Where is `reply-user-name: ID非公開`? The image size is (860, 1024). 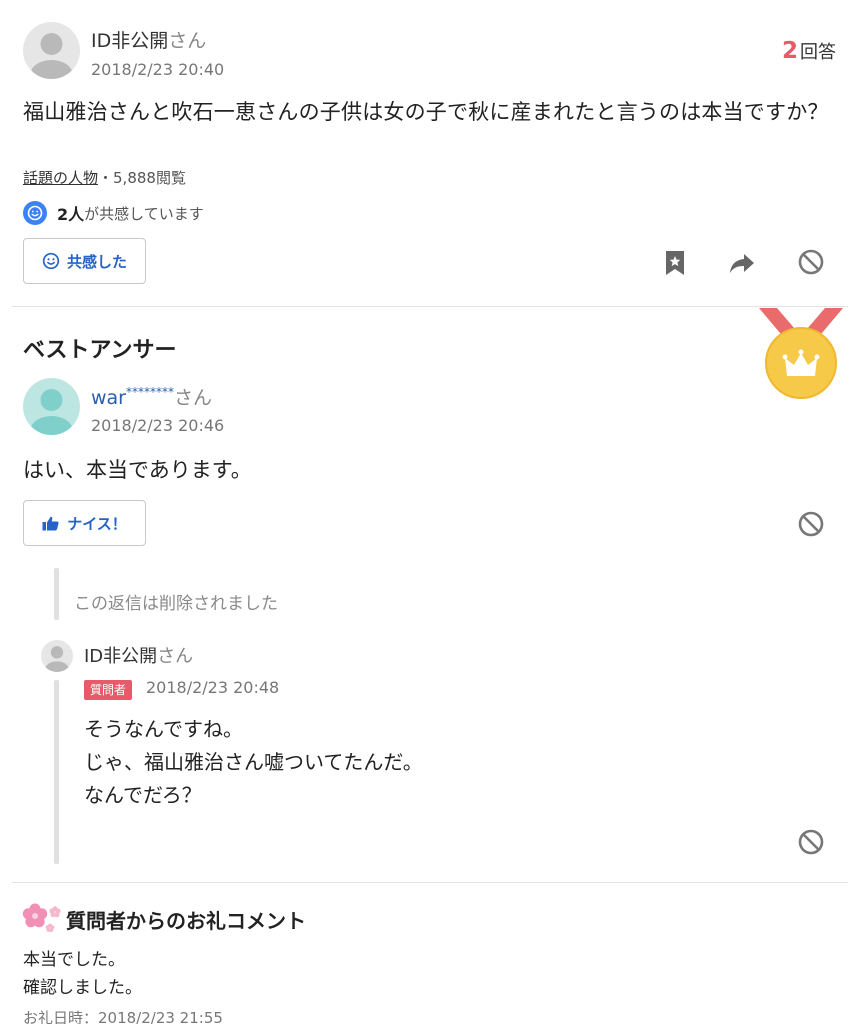 reply-user-name: ID非公開 is located at coordinates (120, 656).